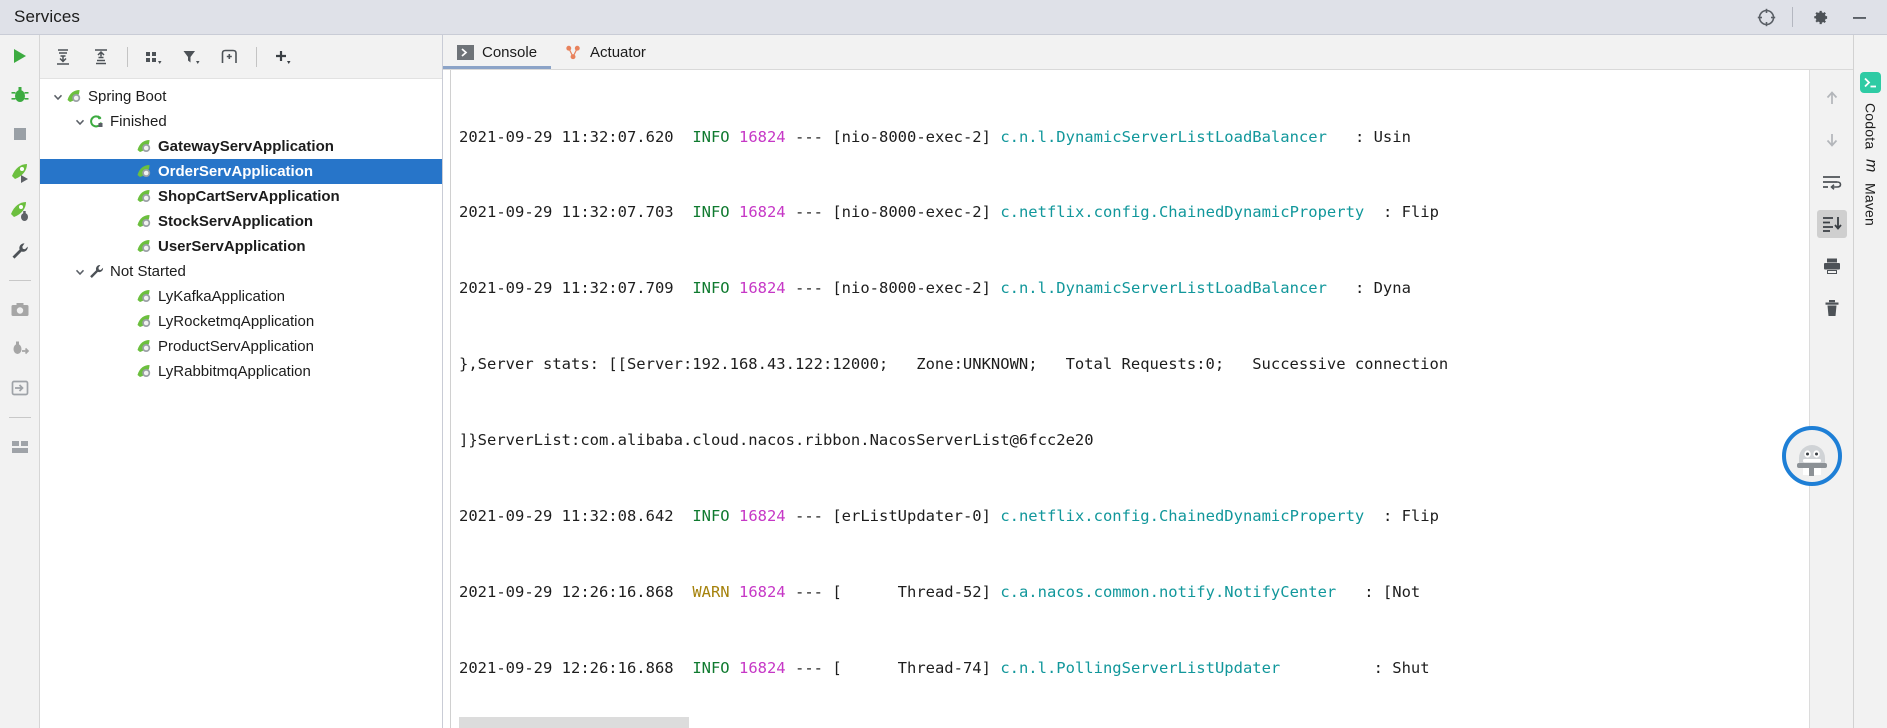  I want to click on log-timestamp: 2021-09-29 11:32:07.709, so click(566, 288).